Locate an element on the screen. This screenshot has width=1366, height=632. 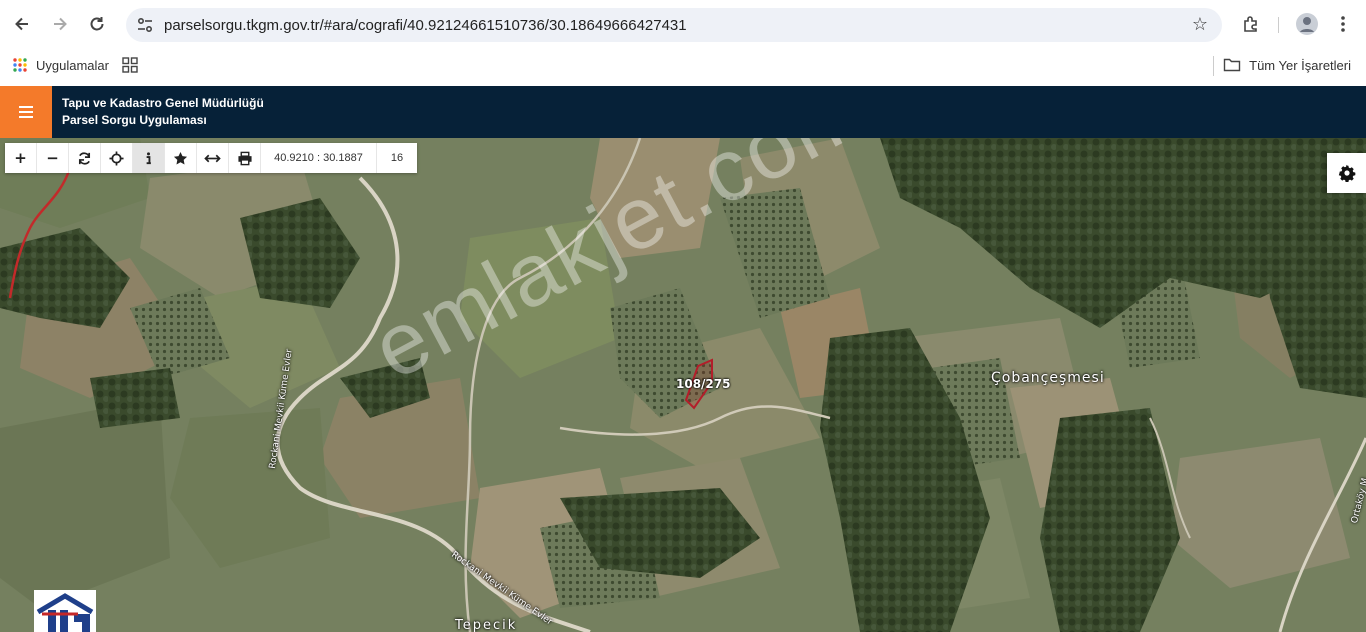
extensions-button is located at coordinates (1251, 24).